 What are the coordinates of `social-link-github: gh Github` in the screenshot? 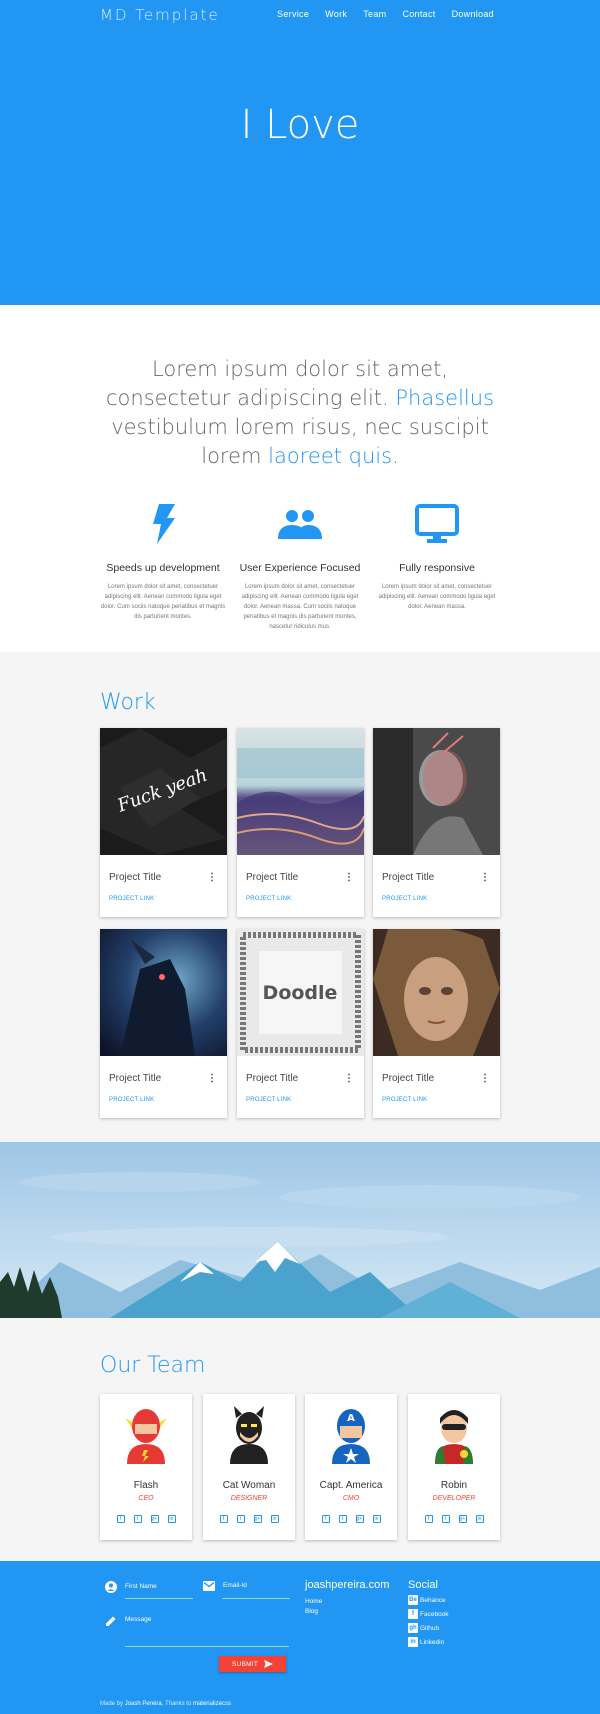 It's located at (423, 1628).